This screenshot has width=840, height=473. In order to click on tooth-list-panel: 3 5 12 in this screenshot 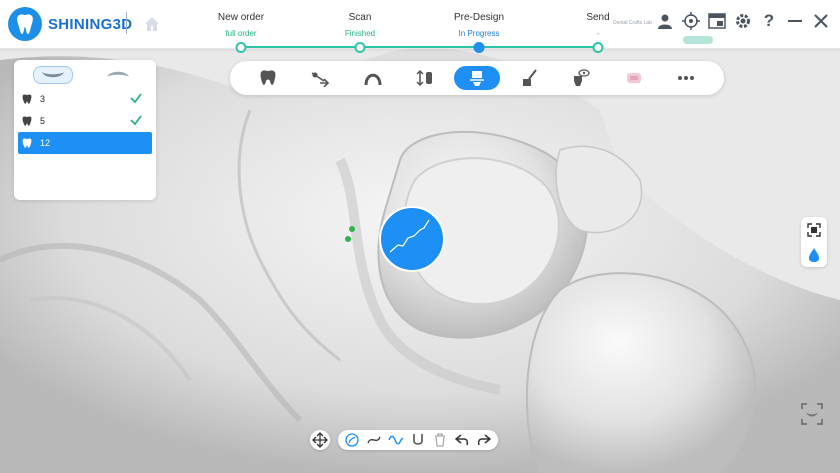, I will do `click(85, 130)`.